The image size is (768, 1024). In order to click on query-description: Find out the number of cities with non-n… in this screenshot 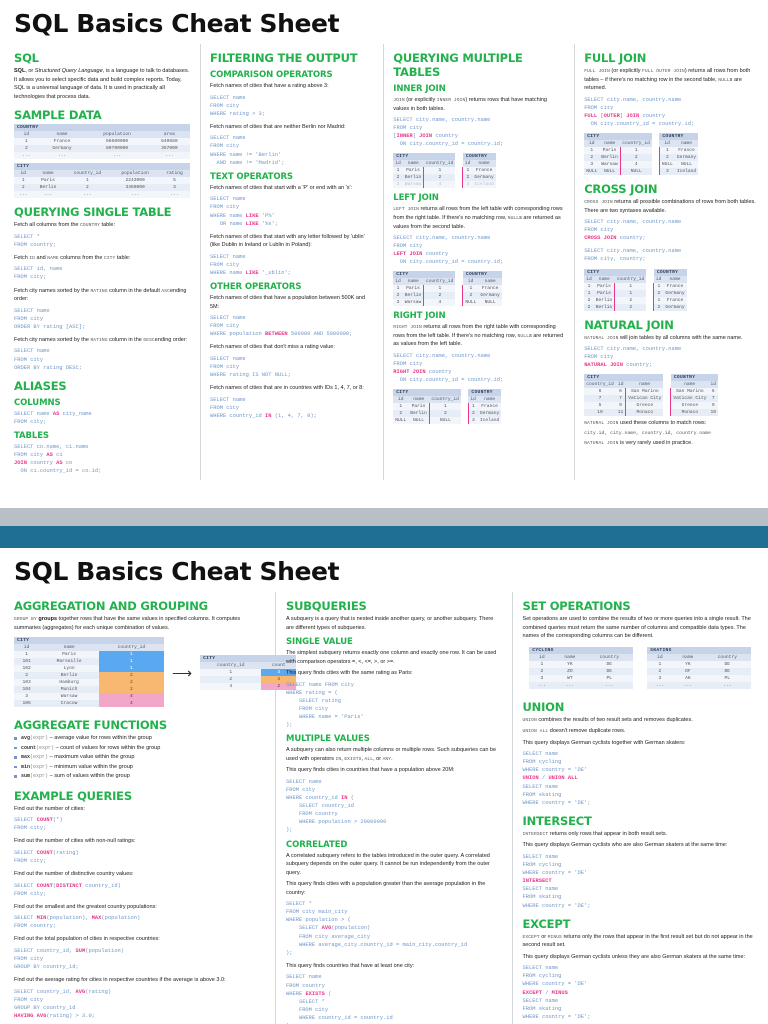, I will do `click(75, 841)`.